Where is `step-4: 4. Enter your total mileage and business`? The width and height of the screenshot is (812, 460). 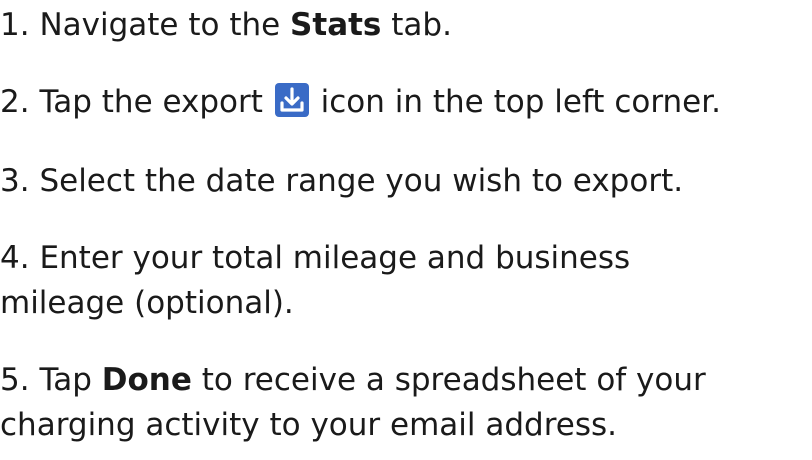
step-4: 4. Enter your total mileage and business is located at coordinates (315, 258).